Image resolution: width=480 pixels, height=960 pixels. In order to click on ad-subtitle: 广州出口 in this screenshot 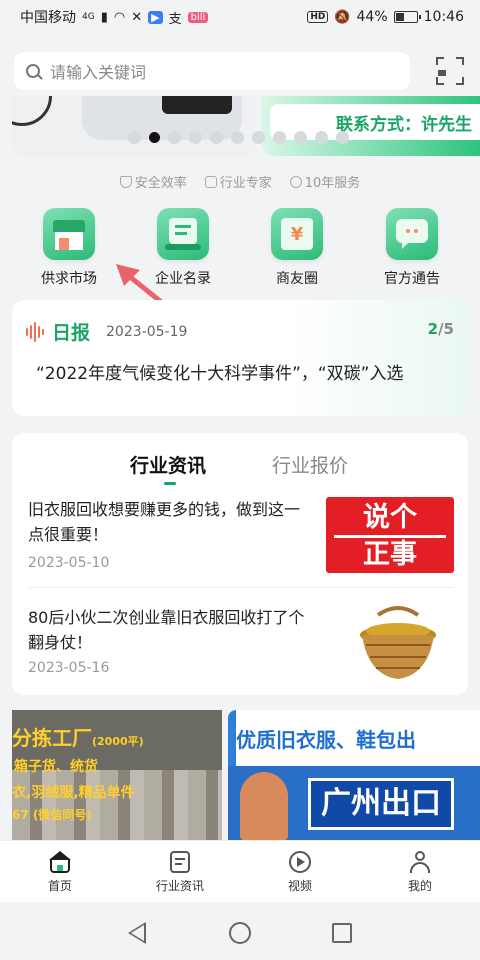, I will do `click(381, 804)`.